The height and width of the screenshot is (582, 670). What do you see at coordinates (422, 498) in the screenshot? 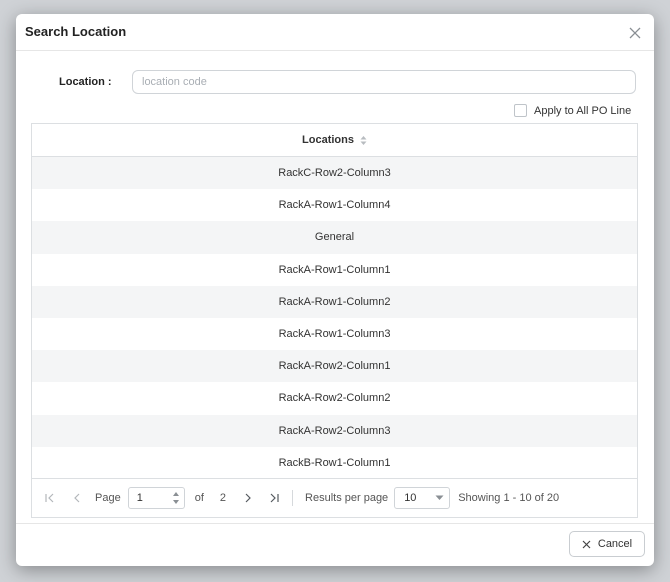
I see `results-per-page-select: 10` at bounding box center [422, 498].